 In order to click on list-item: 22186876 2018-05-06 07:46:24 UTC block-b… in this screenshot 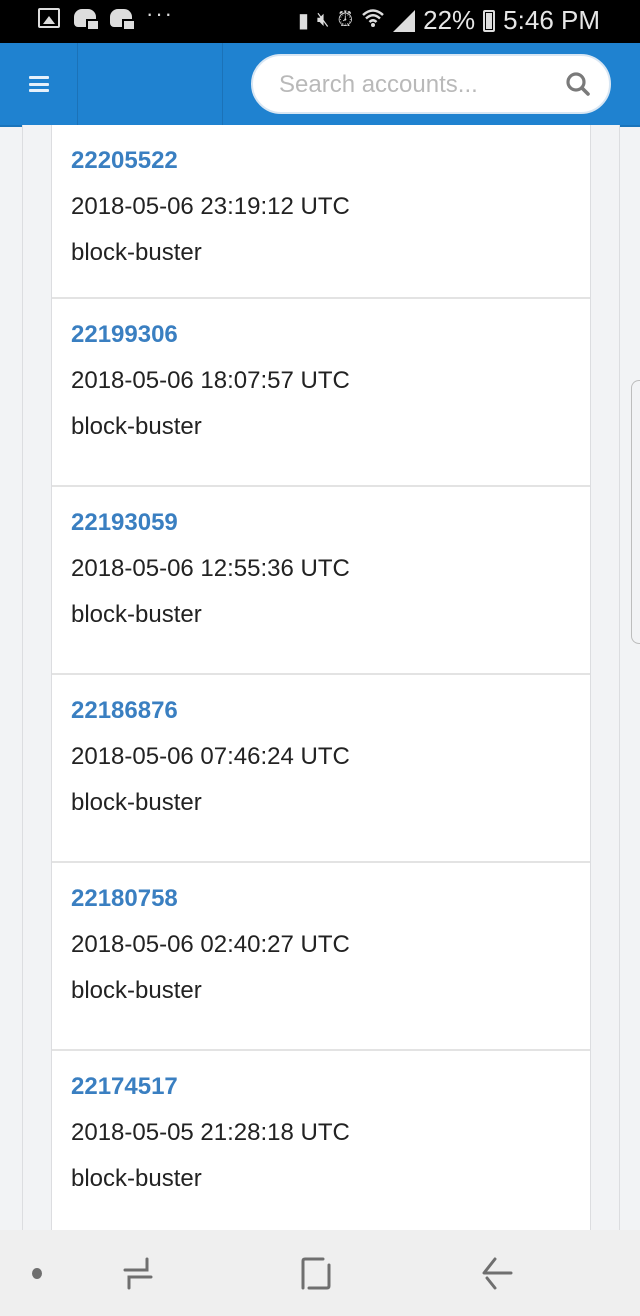, I will do `click(321, 769)`.